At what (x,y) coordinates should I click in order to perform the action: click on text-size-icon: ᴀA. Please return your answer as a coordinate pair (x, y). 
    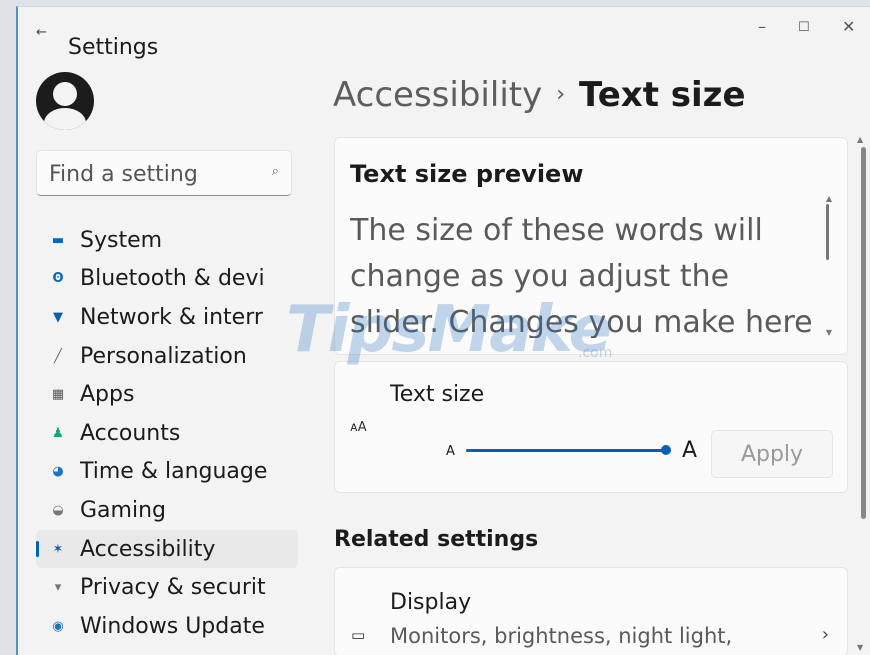
    Looking at the image, I should click on (358, 427).